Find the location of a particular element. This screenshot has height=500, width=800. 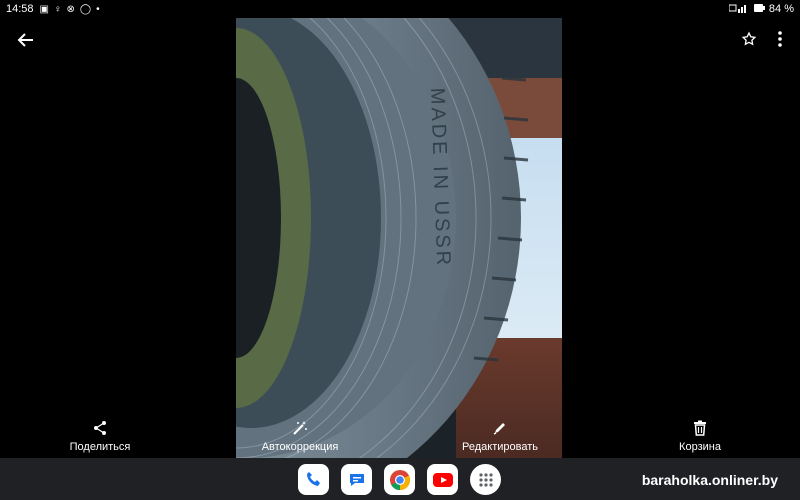

settings-icon: ⊗ is located at coordinates (70, 9).